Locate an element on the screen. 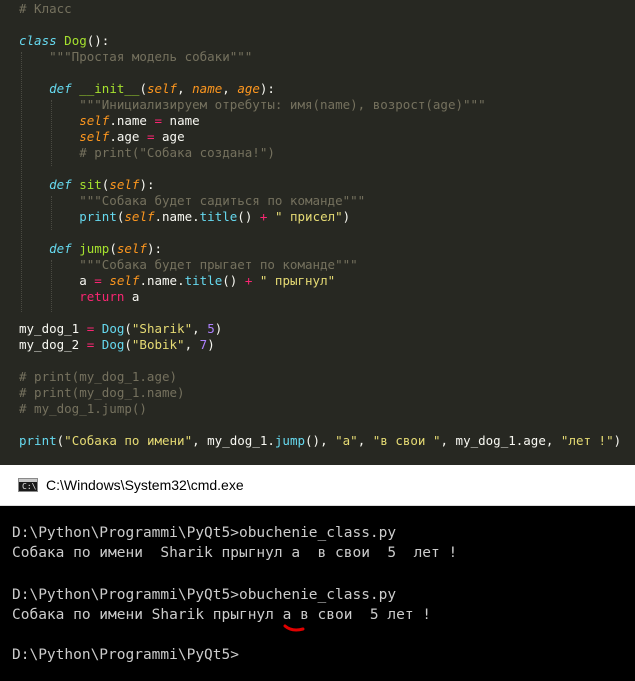 The image size is (635, 681). code-line: """Собака будет прыгает по команде""" is located at coordinates (188, 265).